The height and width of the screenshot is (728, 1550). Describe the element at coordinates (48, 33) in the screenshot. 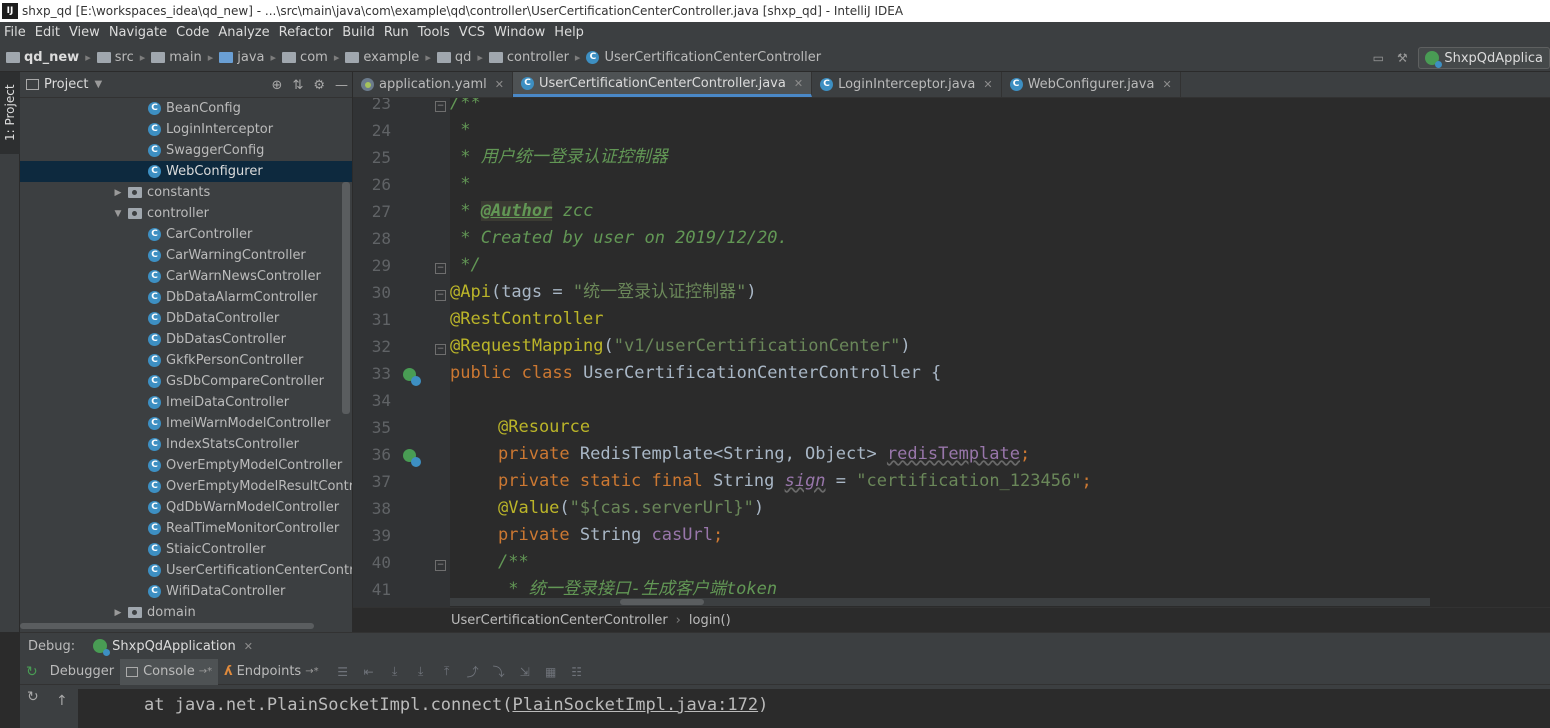

I see `menu-item-edit: Edit` at that location.